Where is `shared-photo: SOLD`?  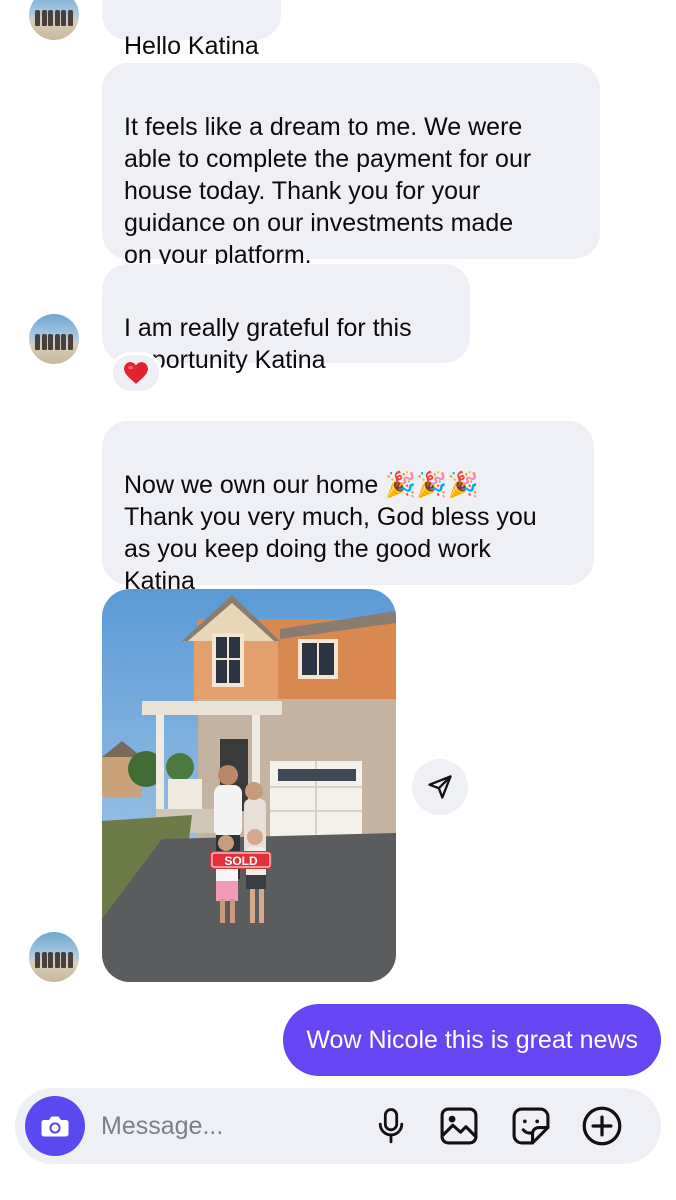 shared-photo: SOLD is located at coordinates (249, 785).